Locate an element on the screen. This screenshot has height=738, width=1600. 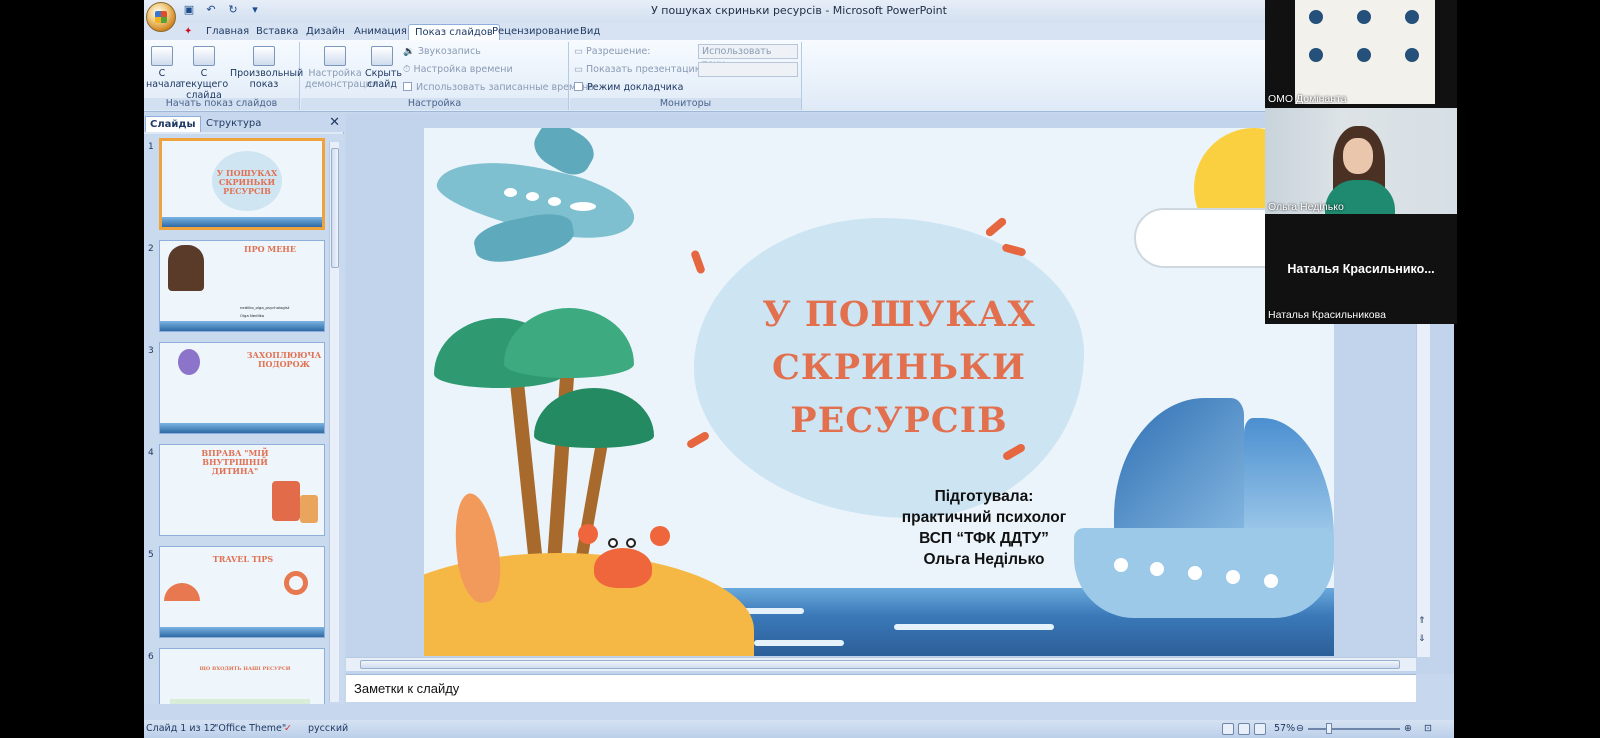
editor-horizontal-scrollbar is located at coordinates (881, 664).